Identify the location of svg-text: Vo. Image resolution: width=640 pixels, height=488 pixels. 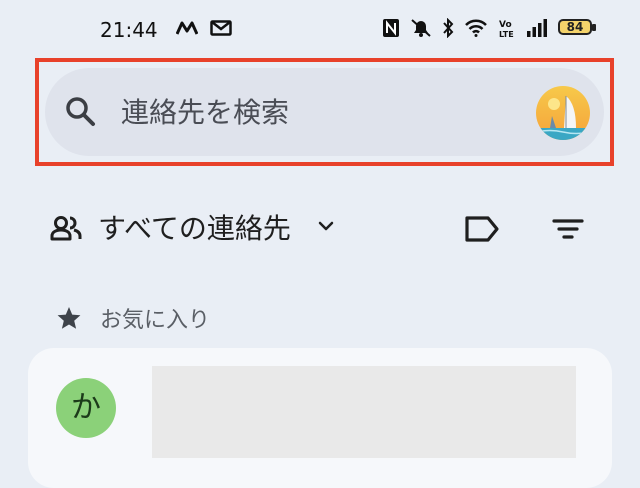
(505, 25).